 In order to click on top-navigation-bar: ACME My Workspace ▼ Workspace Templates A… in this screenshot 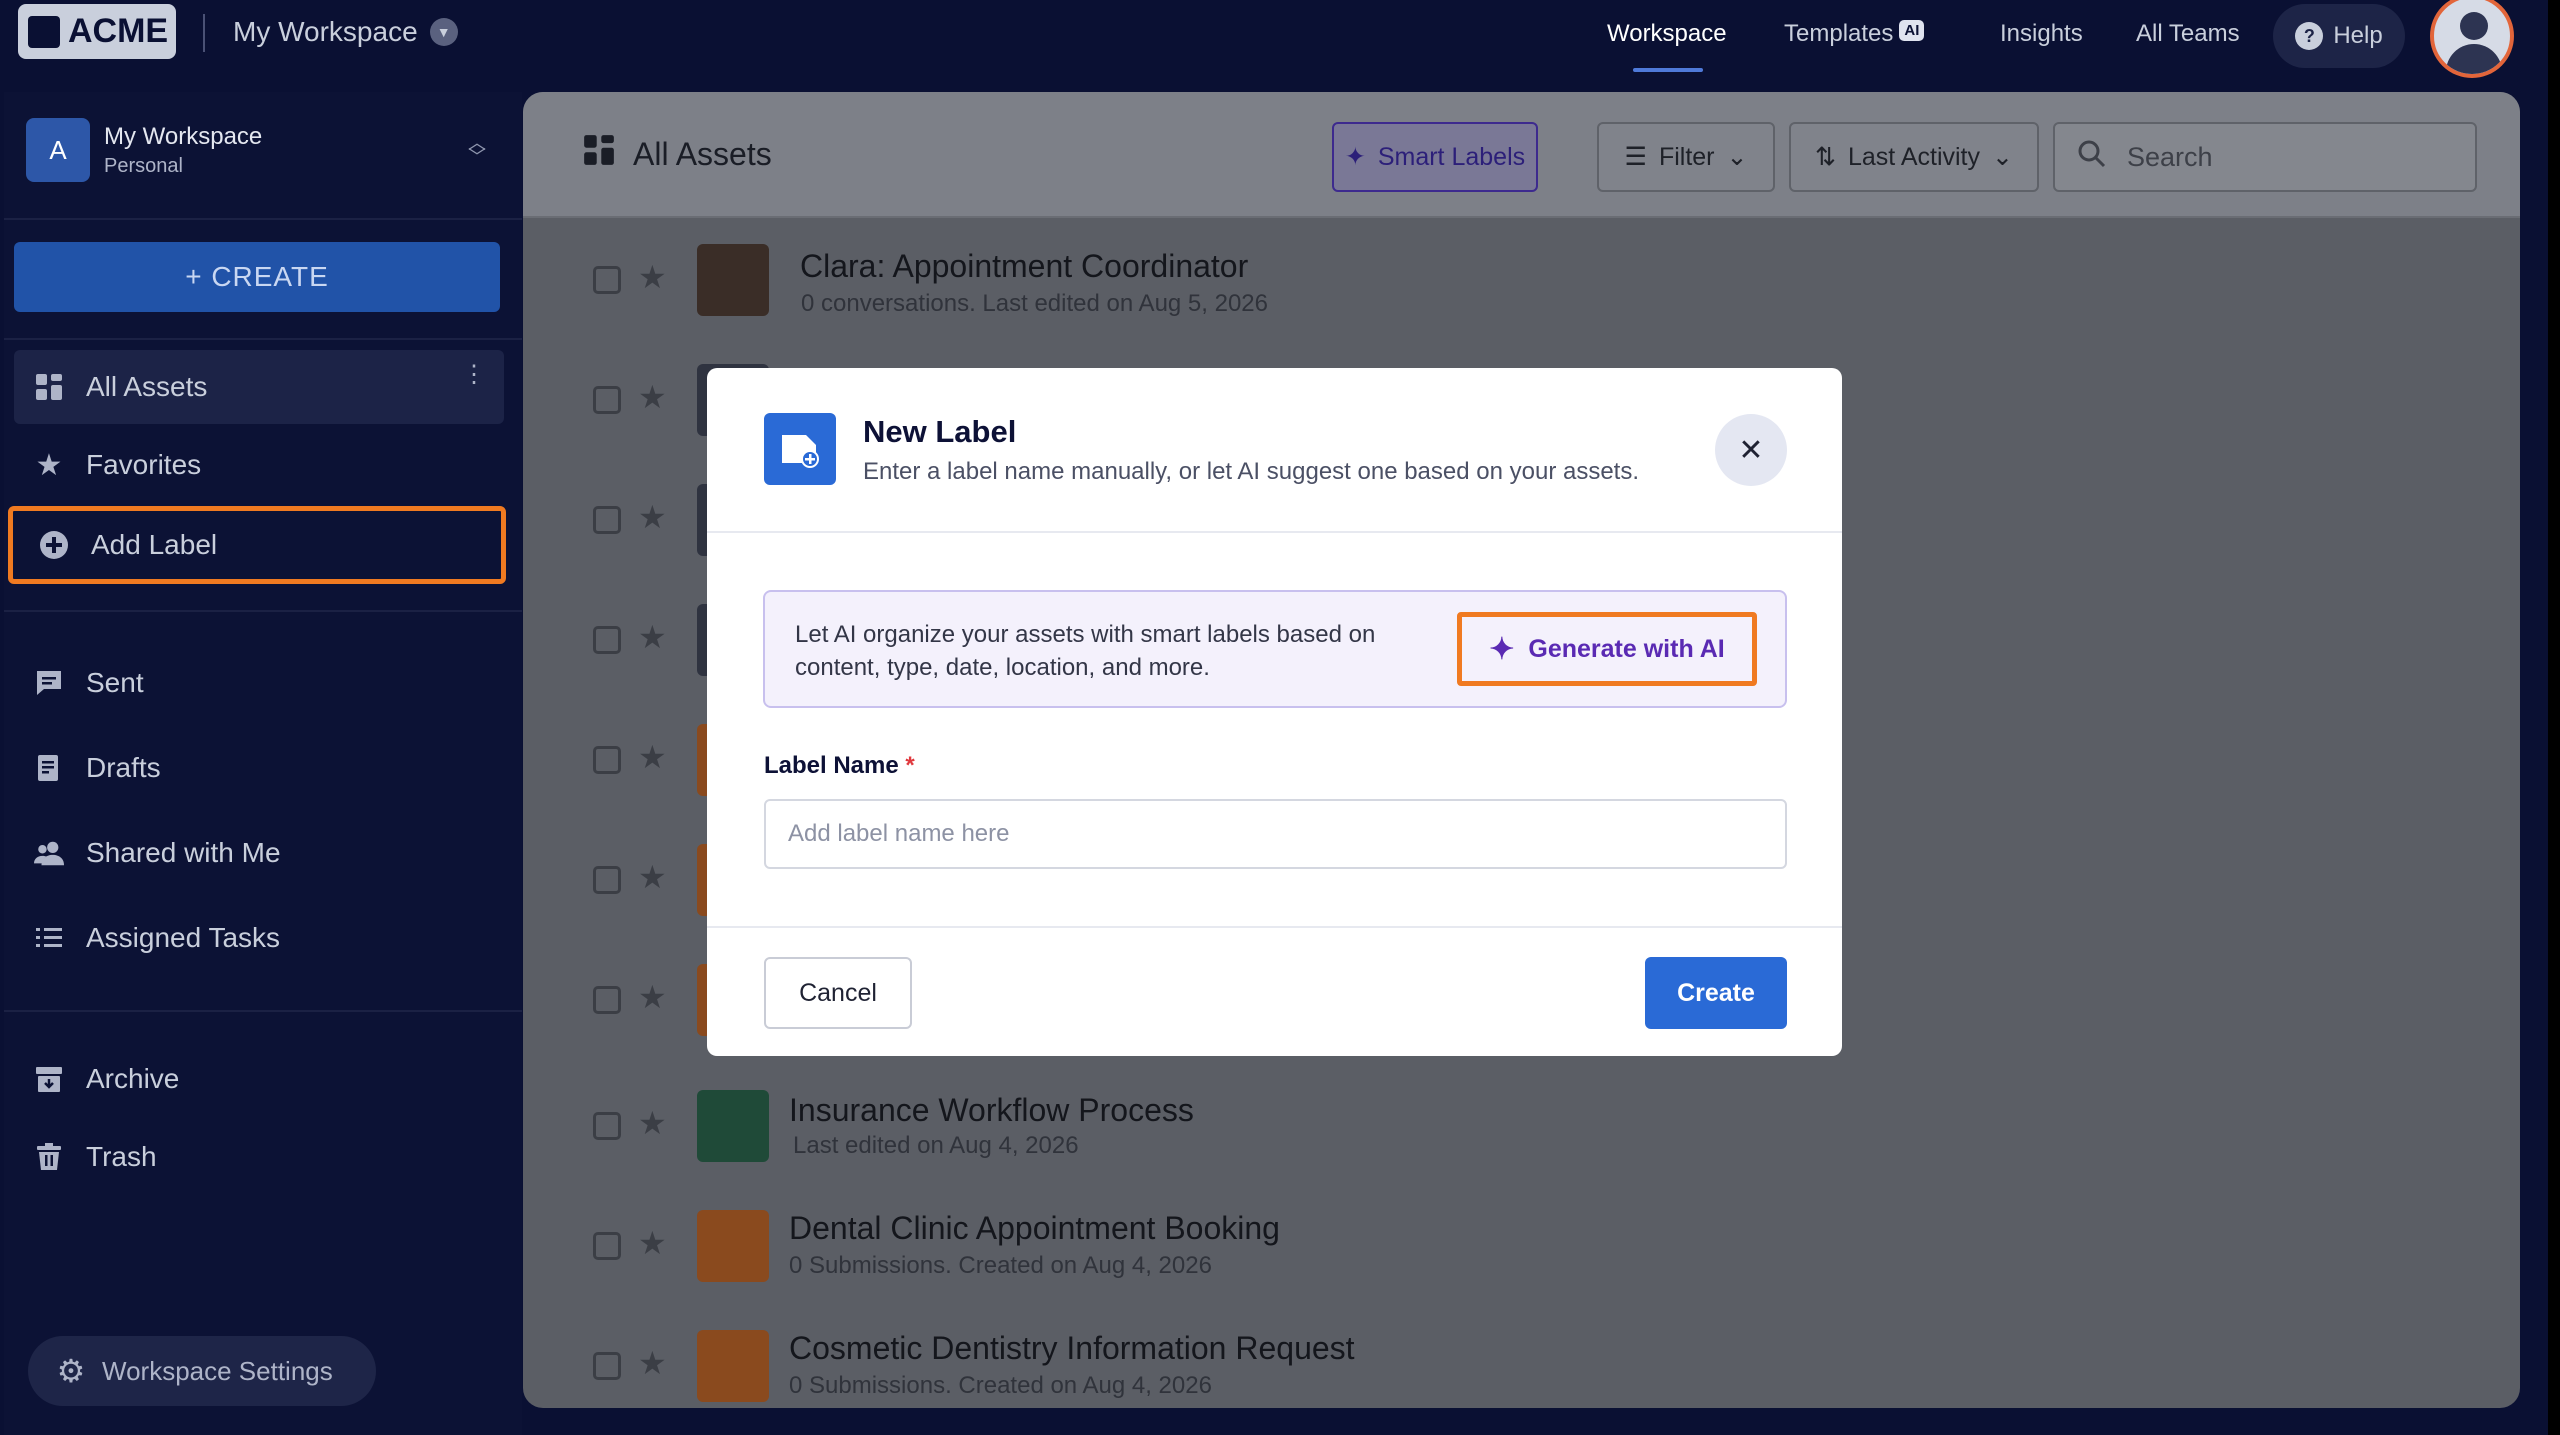, I will do `click(1280, 46)`.